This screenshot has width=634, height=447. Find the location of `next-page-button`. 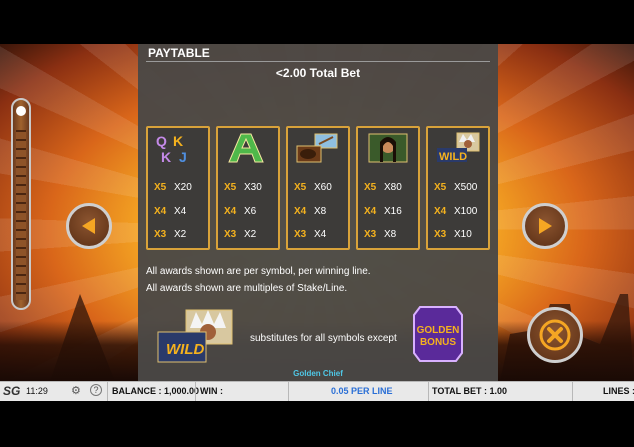

next-page-button is located at coordinates (545, 226).